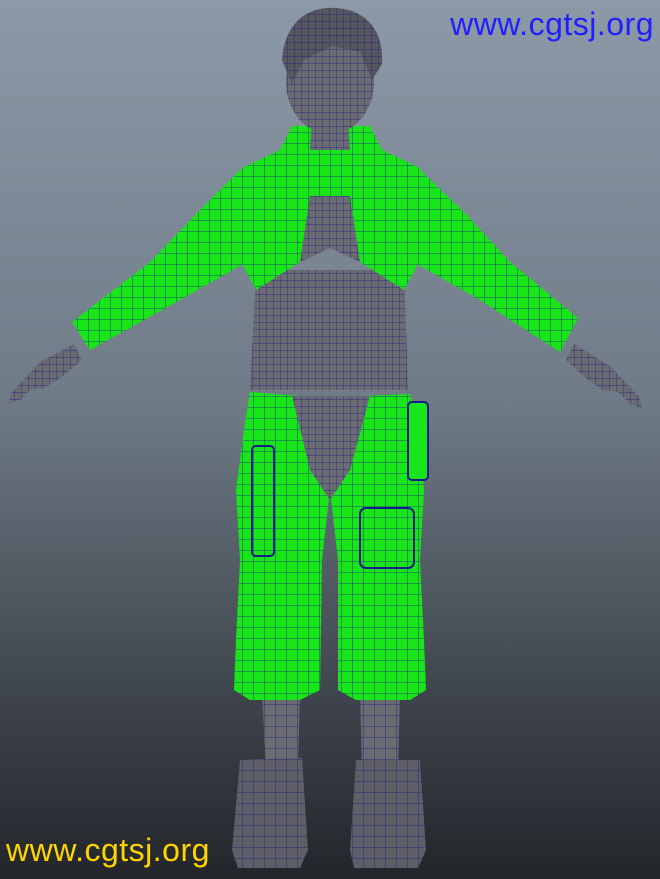 The width and height of the screenshot is (660, 879). What do you see at coordinates (331, 730) in the screenshot?
I see `lower-legs` at bounding box center [331, 730].